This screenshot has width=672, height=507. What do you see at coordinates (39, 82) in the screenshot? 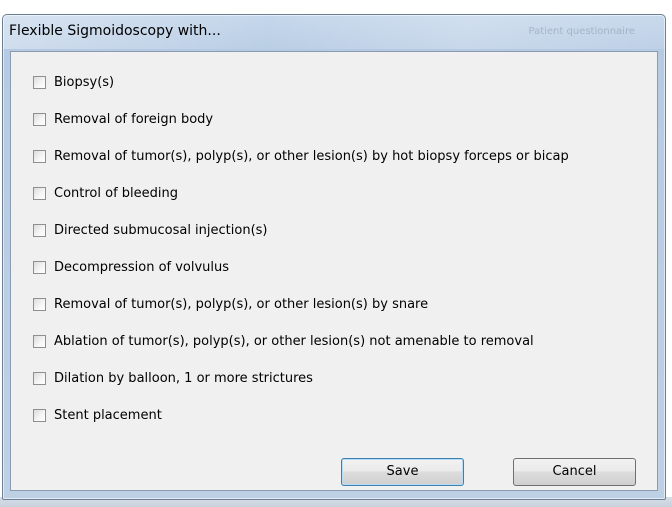
I see `biopsy-checkbox` at bounding box center [39, 82].